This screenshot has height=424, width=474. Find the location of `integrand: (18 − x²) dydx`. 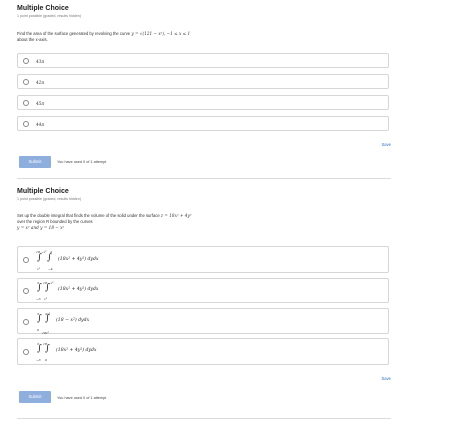

integrand: (18 − x²) dydx is located at coordinates (73, 320).